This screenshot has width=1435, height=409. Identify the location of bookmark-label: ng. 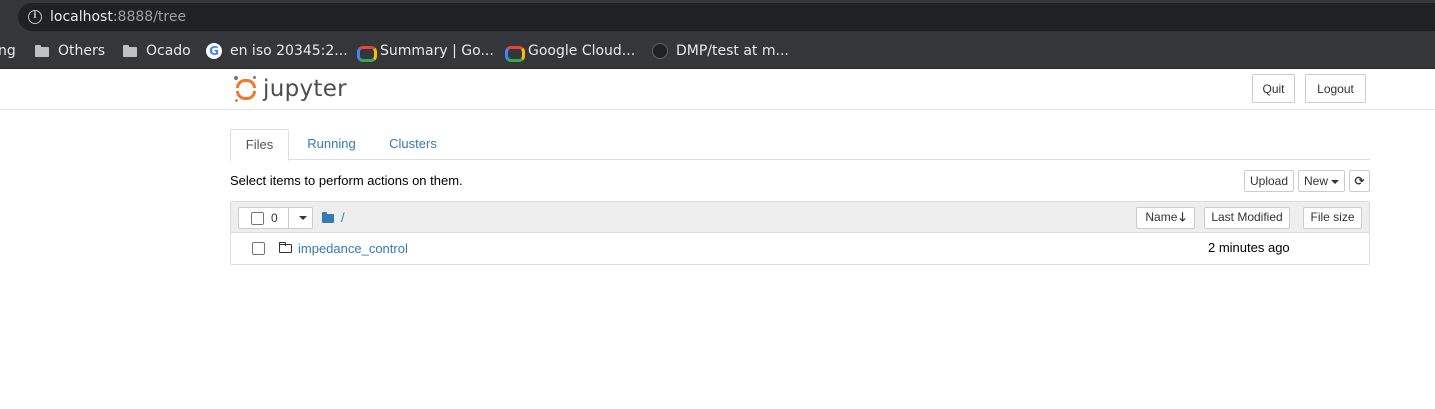
(8, 51).